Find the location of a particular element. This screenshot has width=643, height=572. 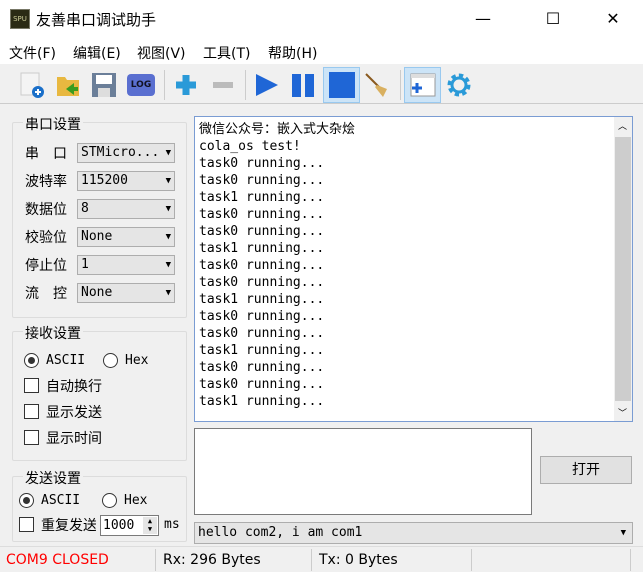

app-icon-text: SPU is located at coordinates (20, 19).